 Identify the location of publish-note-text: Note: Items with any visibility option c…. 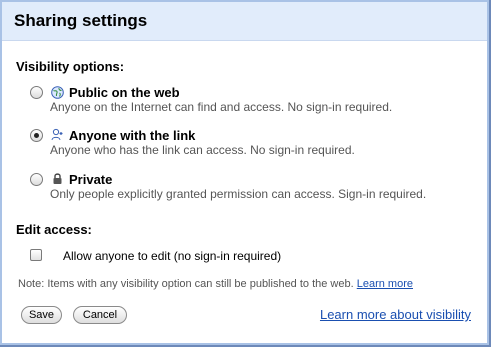
(186, 284).